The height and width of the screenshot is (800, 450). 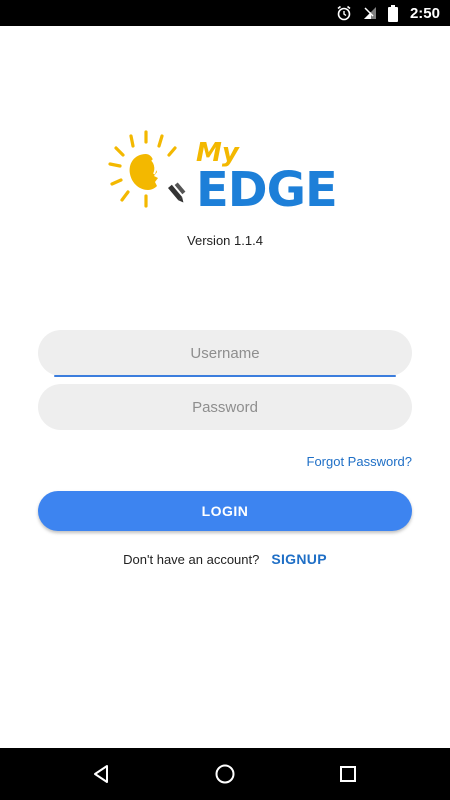 I want to click on alarm-icon, so click(x=344, y=13).